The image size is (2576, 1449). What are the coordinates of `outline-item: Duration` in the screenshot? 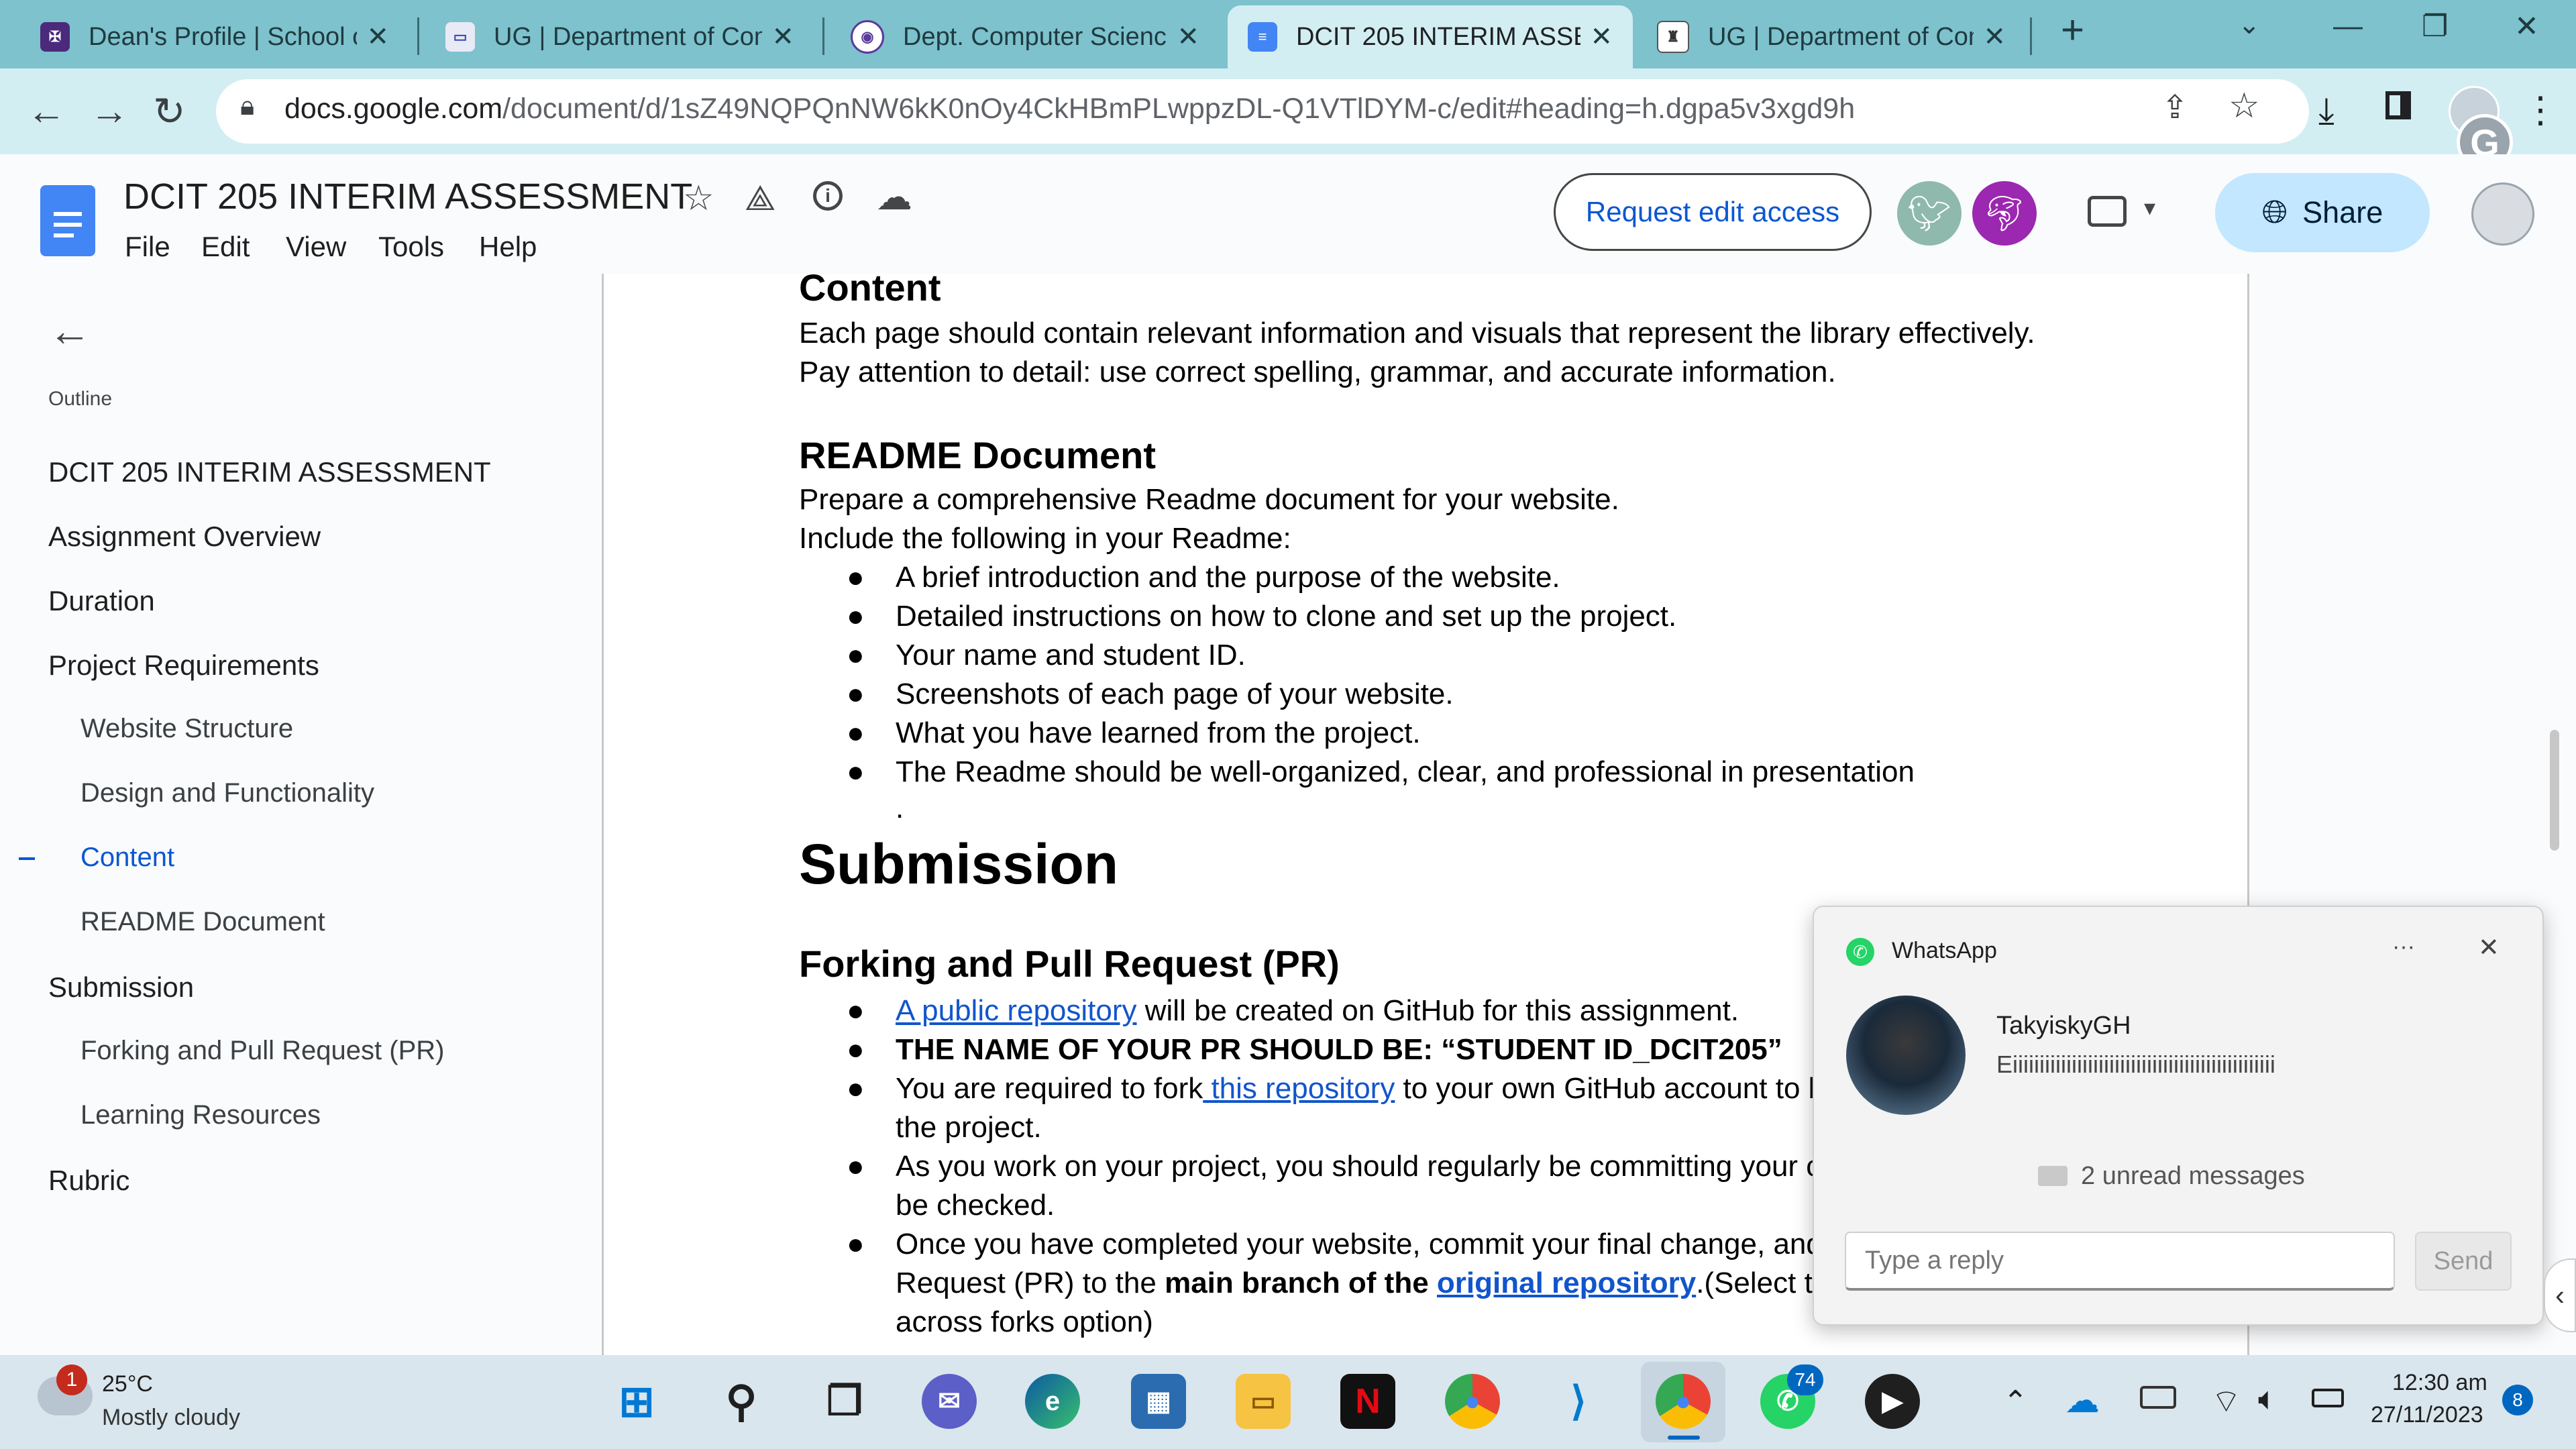 It's located at (101, 601).